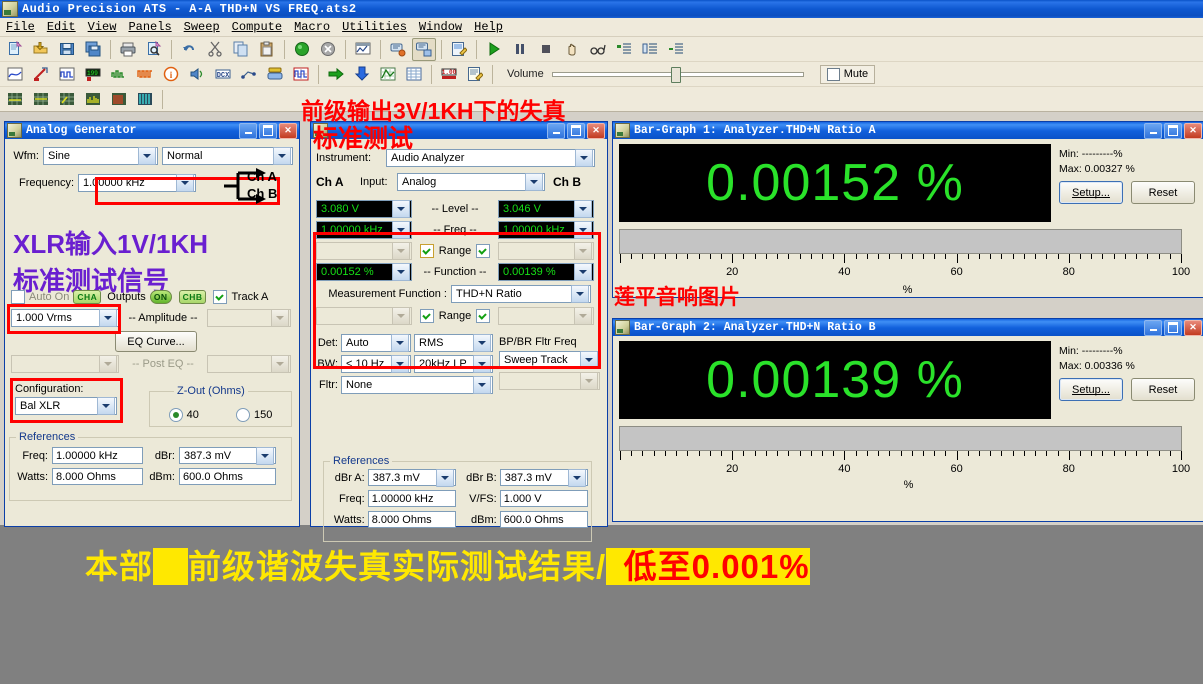 The image size is (1203, 684). I want to click on range2-a-checkbox, so click(426, 316).